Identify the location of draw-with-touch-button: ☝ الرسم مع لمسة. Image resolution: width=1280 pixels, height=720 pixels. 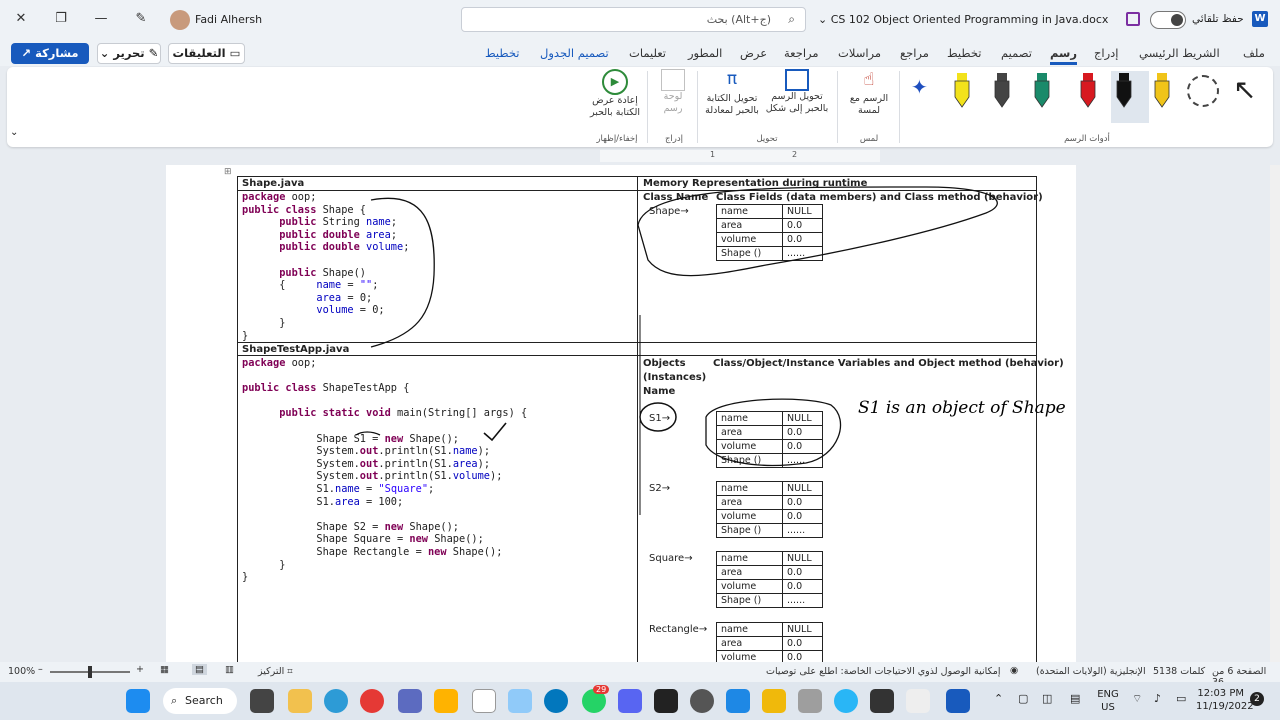
(869, 93).